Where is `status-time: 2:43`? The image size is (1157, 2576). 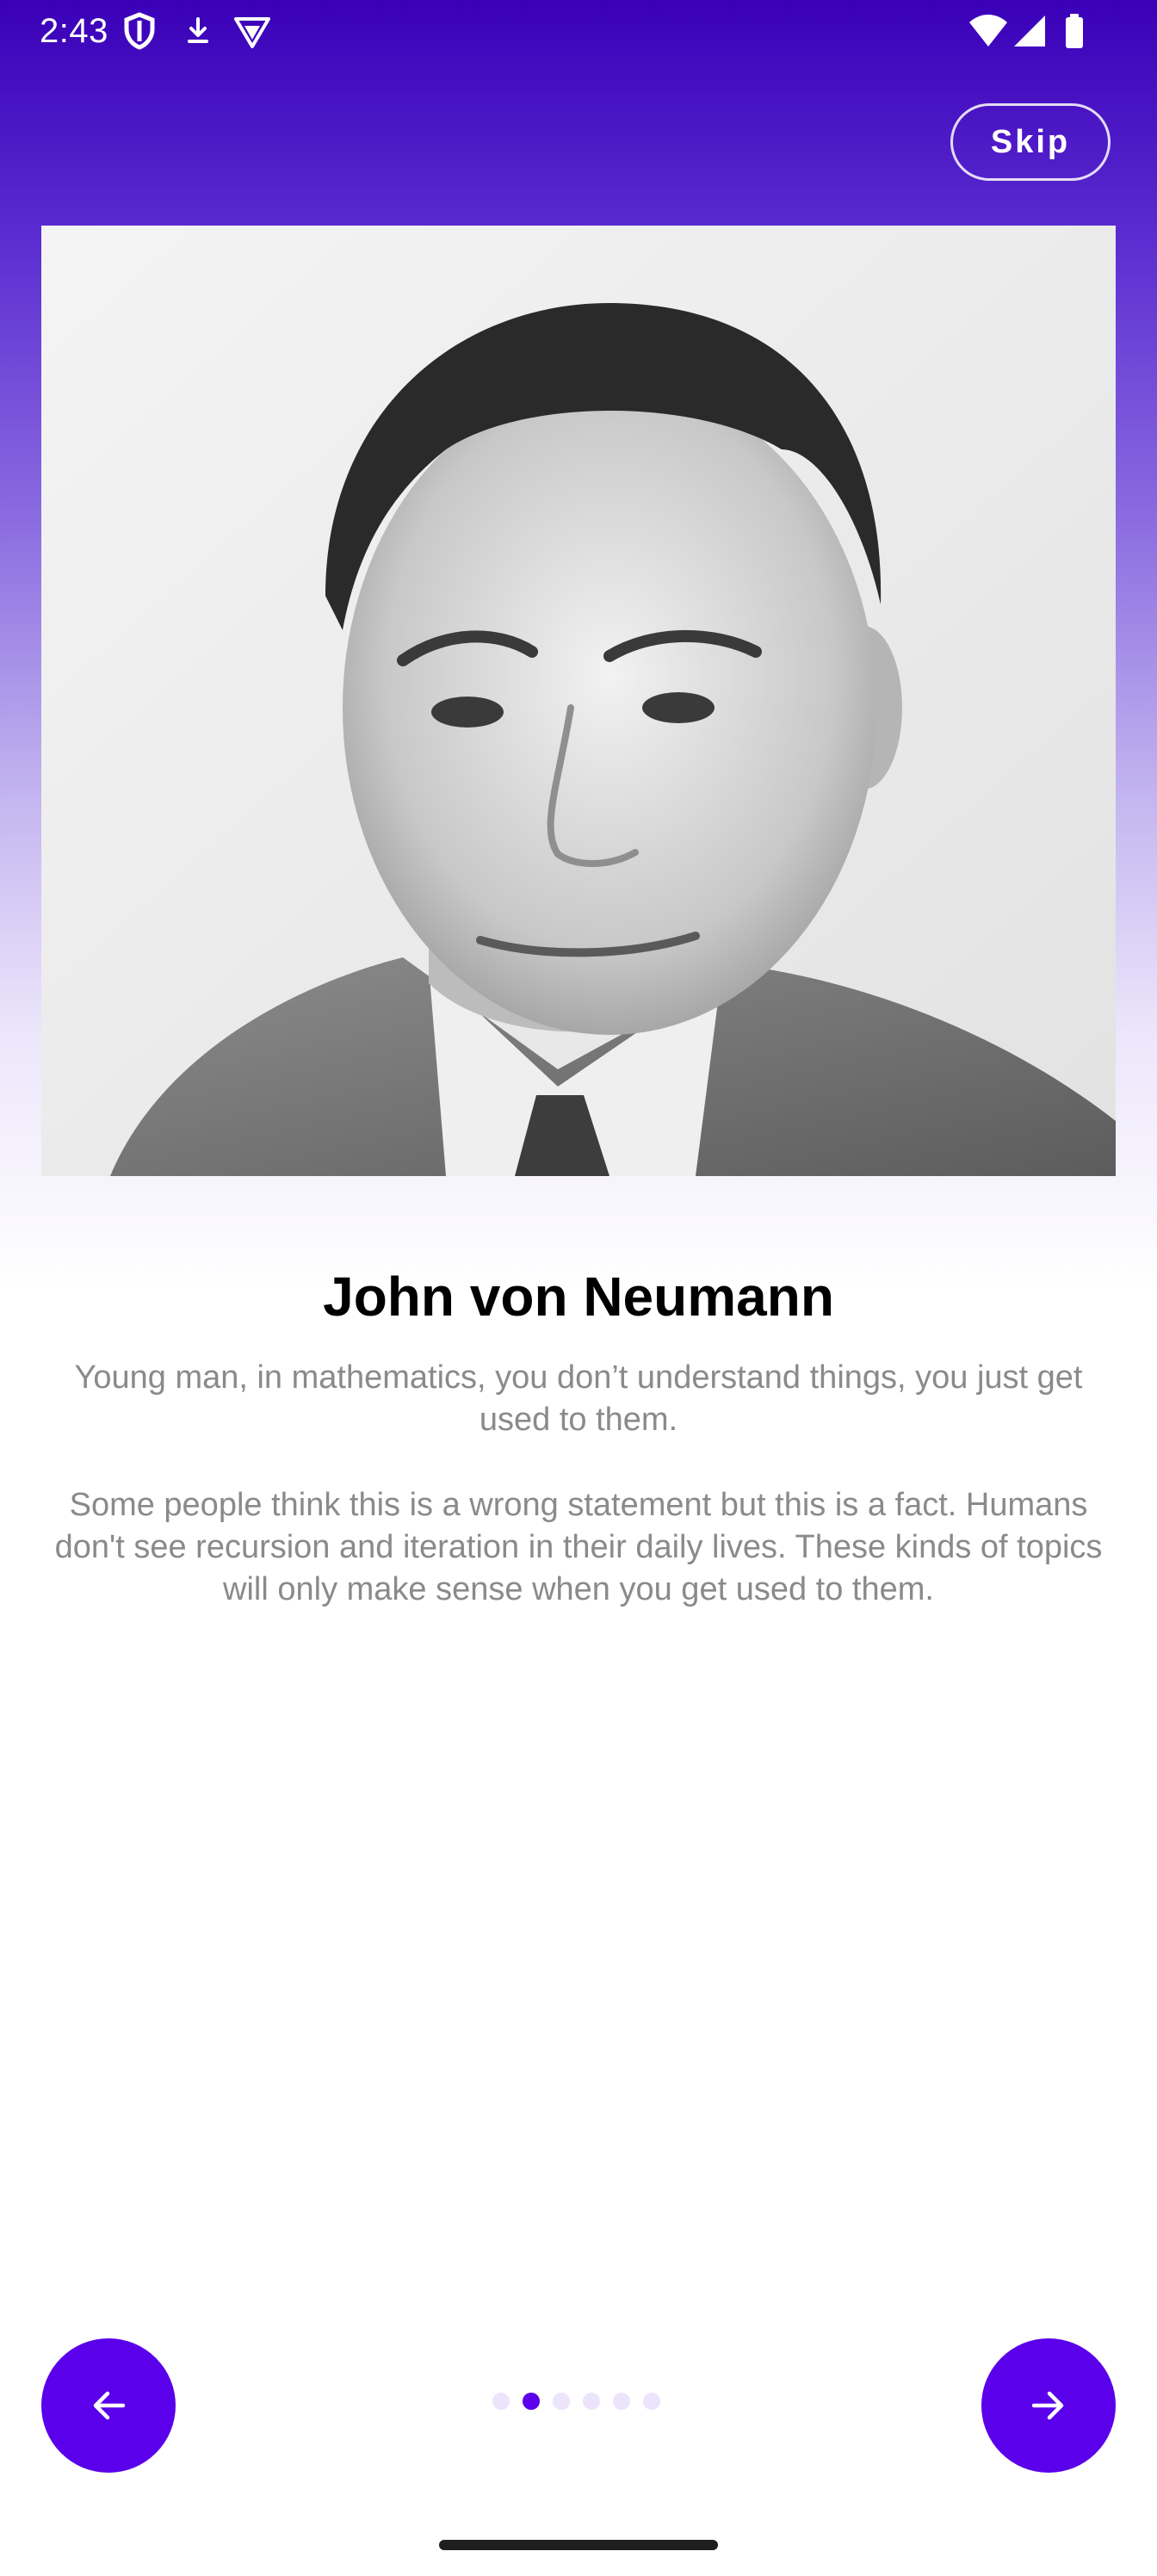 status-time: 2:43 is located at coordinates (74, 31).